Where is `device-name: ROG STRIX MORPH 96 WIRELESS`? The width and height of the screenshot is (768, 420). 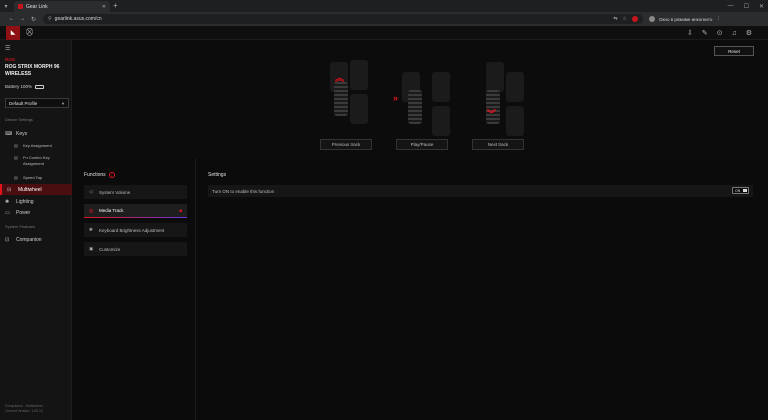
device-name: ROG STRIX MORPH 96 WIRELESS is located at coordinates (32, 70).